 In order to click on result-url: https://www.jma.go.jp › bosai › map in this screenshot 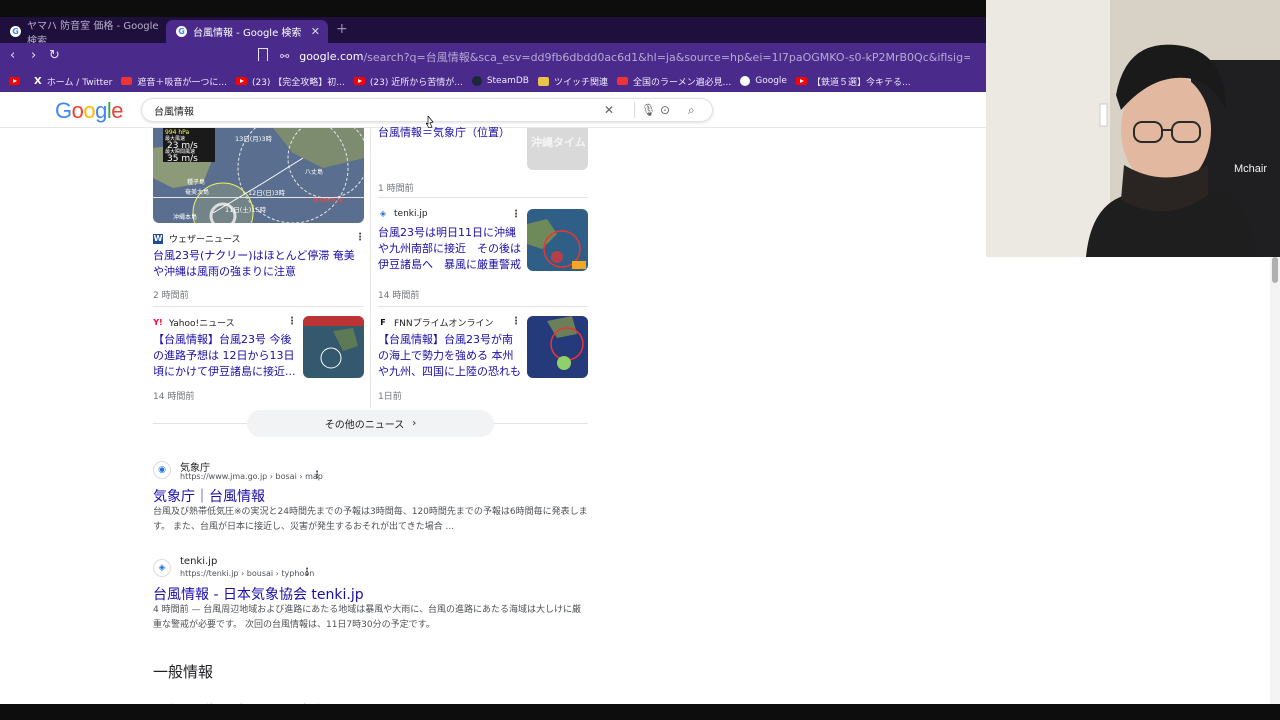, I will do `click(251, 476)`.